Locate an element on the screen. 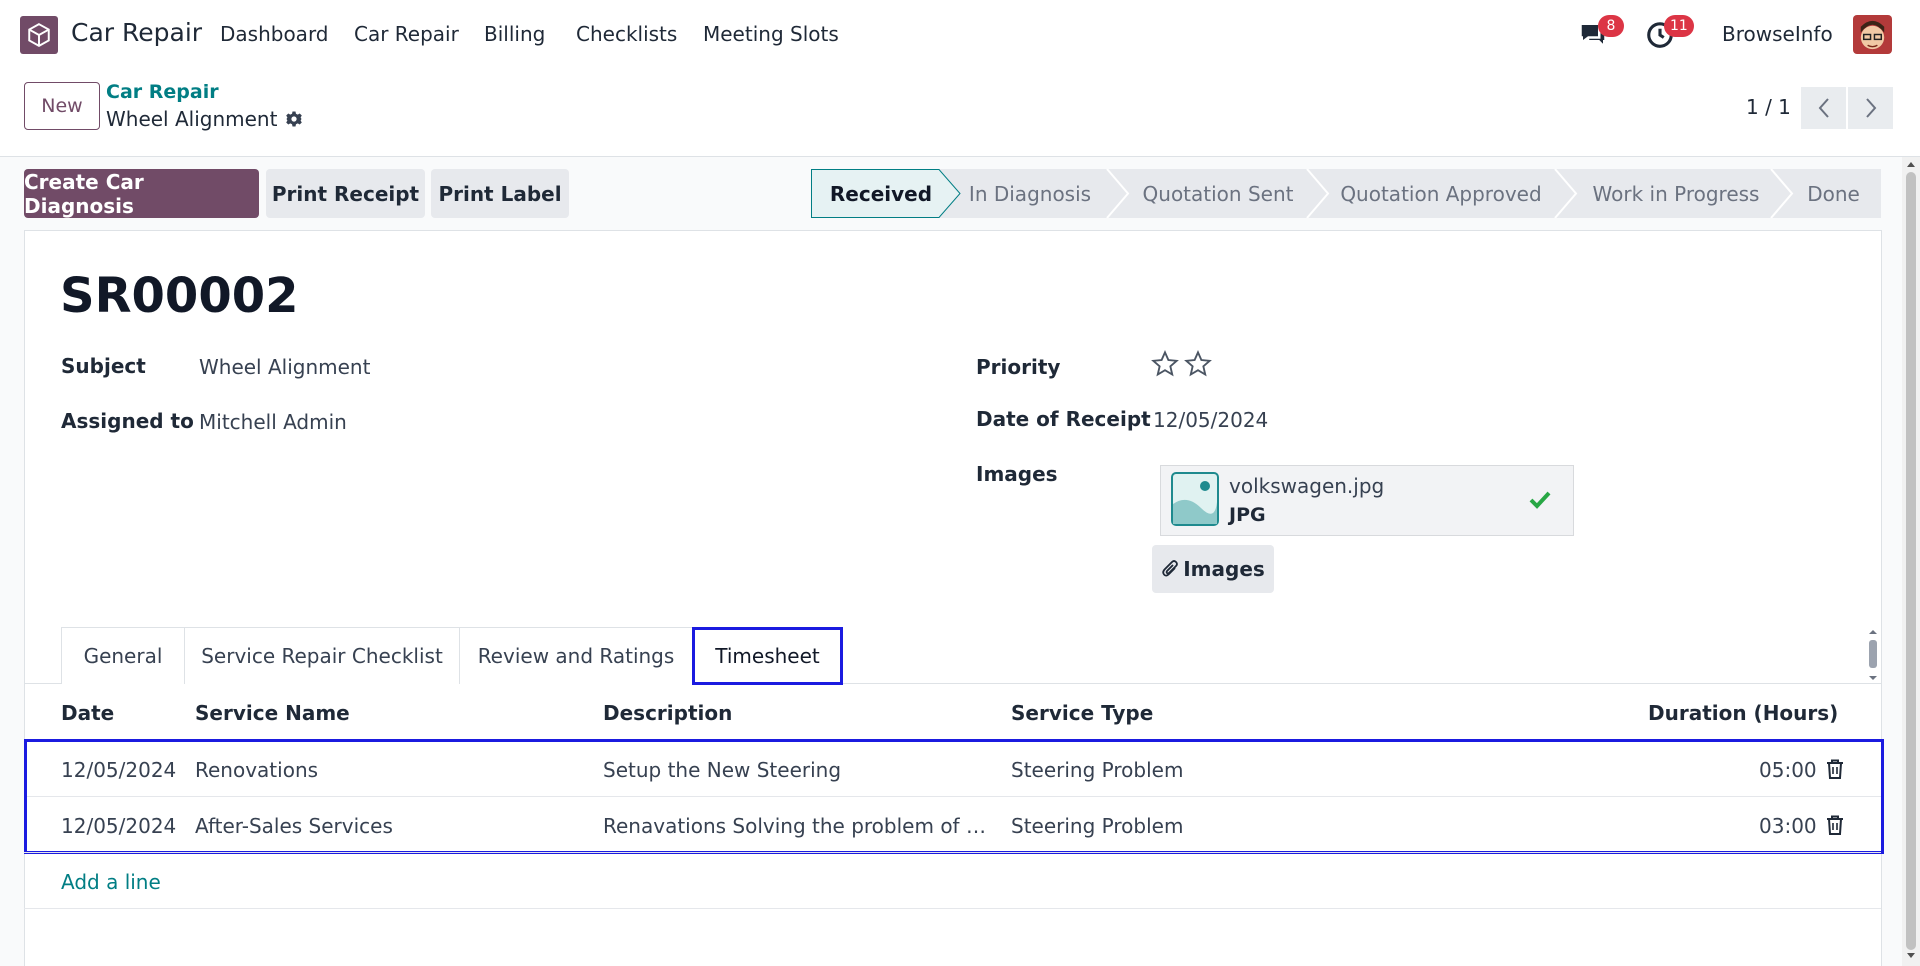 The image size is (1920, 966). tab-service-repair-checklist: Service Repair Checklist is located at coordinates (322, 655).